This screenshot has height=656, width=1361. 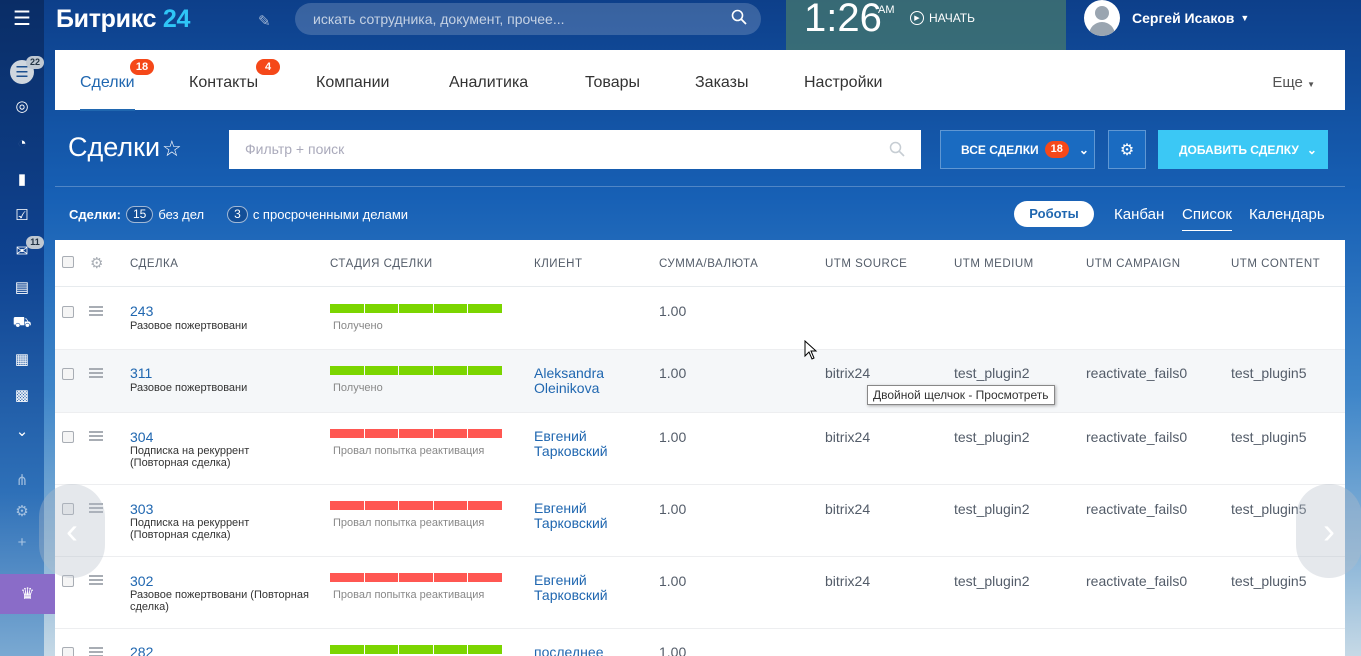 What do you see at coordinates (589, 650) in the screenshot?
I see `client-link: последнее` at bounding box center [589, 650].